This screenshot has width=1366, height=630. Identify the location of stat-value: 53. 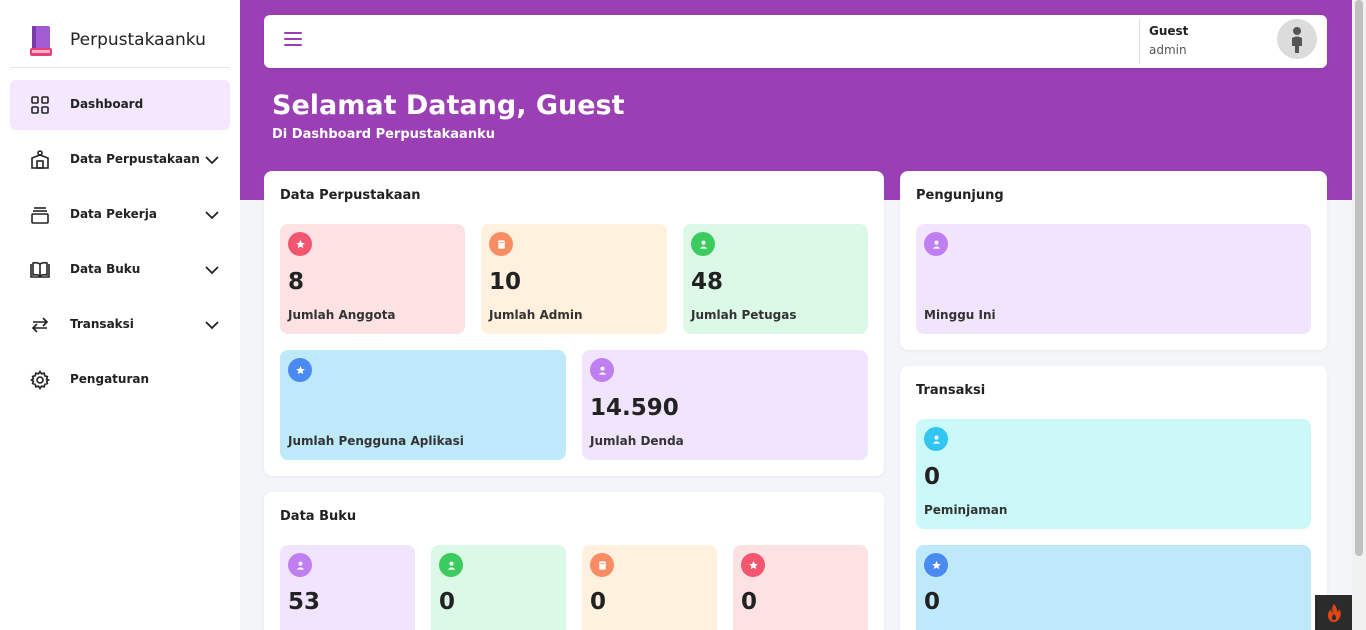
(304, 602).